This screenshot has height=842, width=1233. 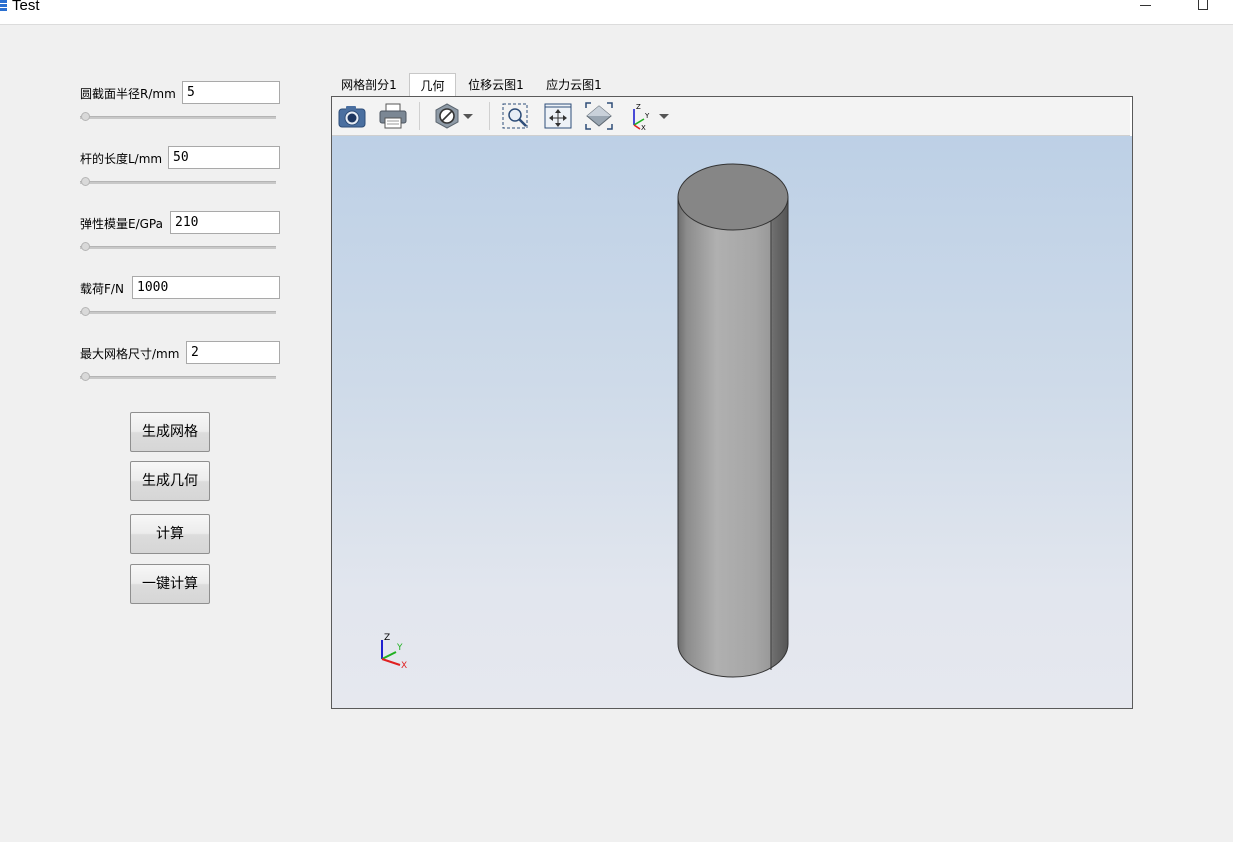 What do you see at coordinates (170, 432) in the screenshot?
I see `generate-mesh-button: 生成网格` at bounding box center [170, 432].